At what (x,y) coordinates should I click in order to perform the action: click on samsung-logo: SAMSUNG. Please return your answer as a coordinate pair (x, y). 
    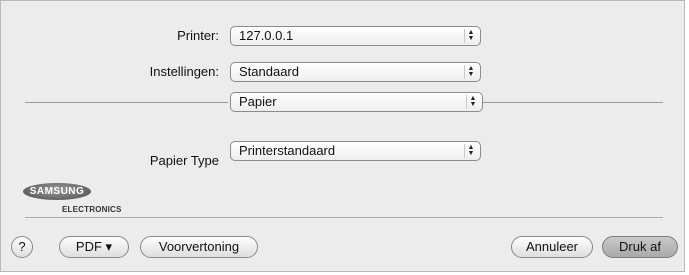
    Looking at the image, I should click on (57, 191).